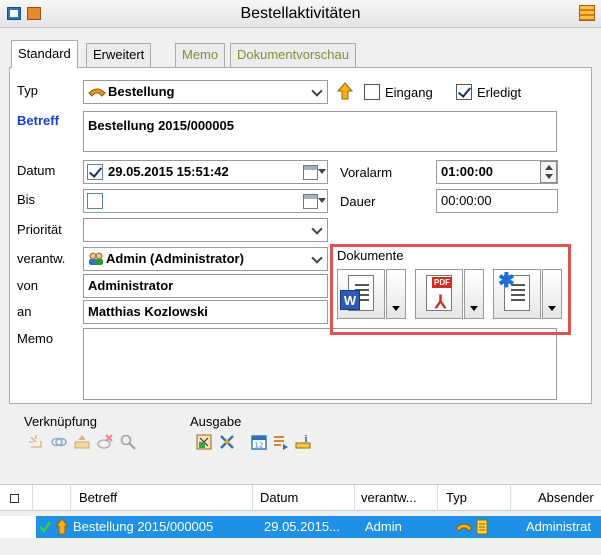 The image size is (601, 555). What do you see at coordinates (82, 442) in the screenshot?
I see `open-link-icon` at bounding box center [82, 442].